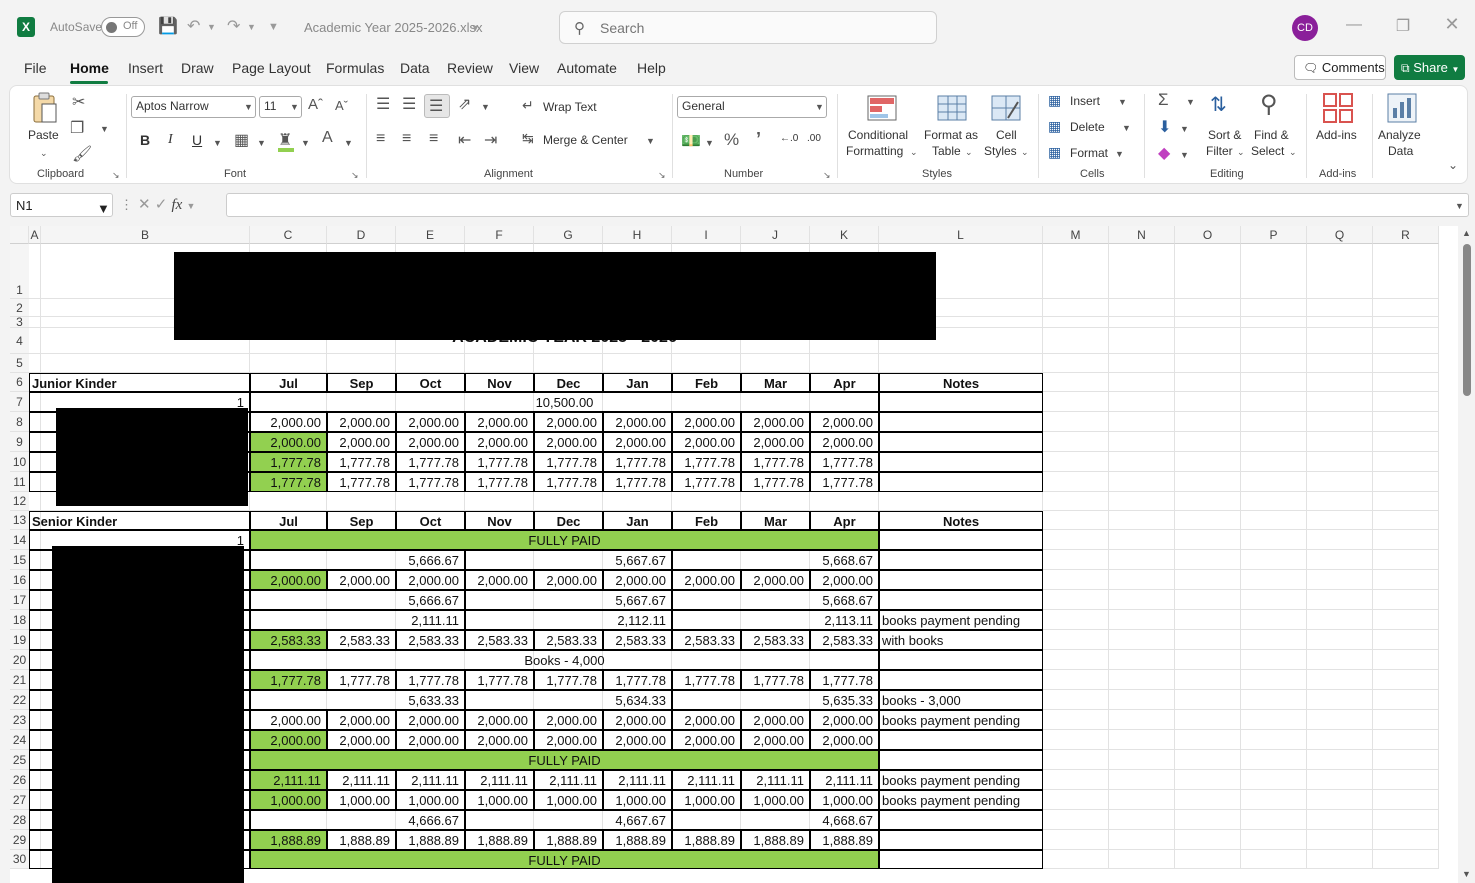 This screenshot has width=1475, height=883. Describe the element at coordinates (361, 235) in the screenshot. I see `column-header-d: D` at that location.